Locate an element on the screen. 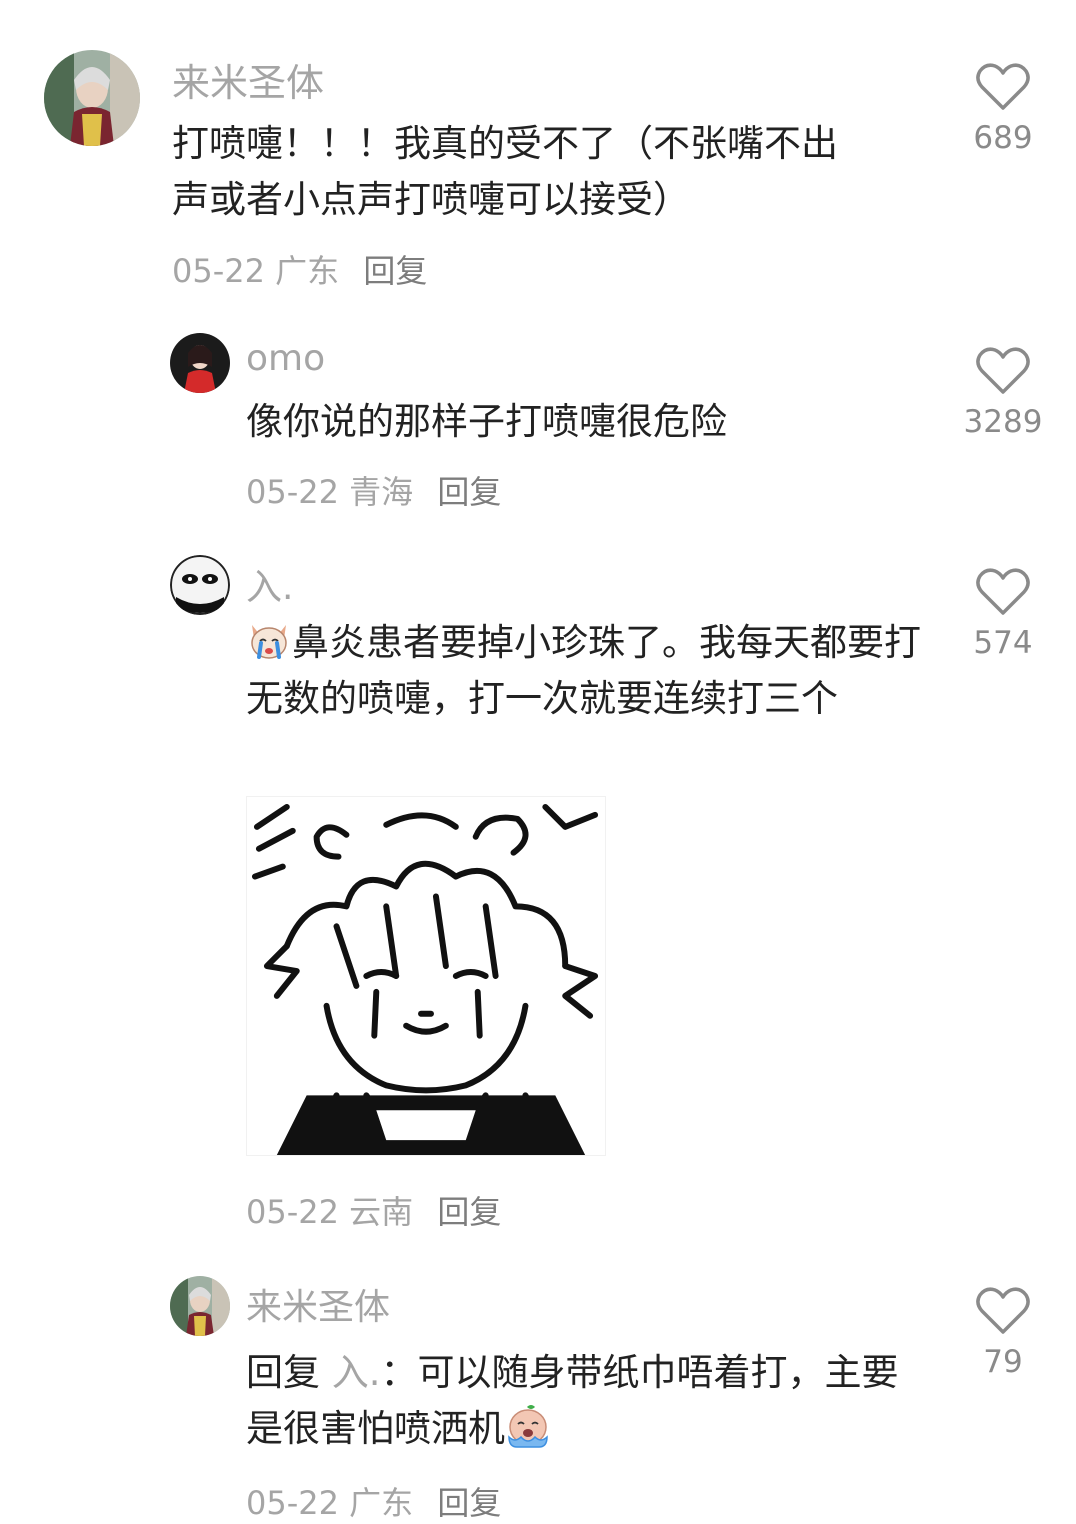 Image resolution: width=1076 pixels, height=1524 pixels. like-count: 574 is located at coordinates (1003, 643).